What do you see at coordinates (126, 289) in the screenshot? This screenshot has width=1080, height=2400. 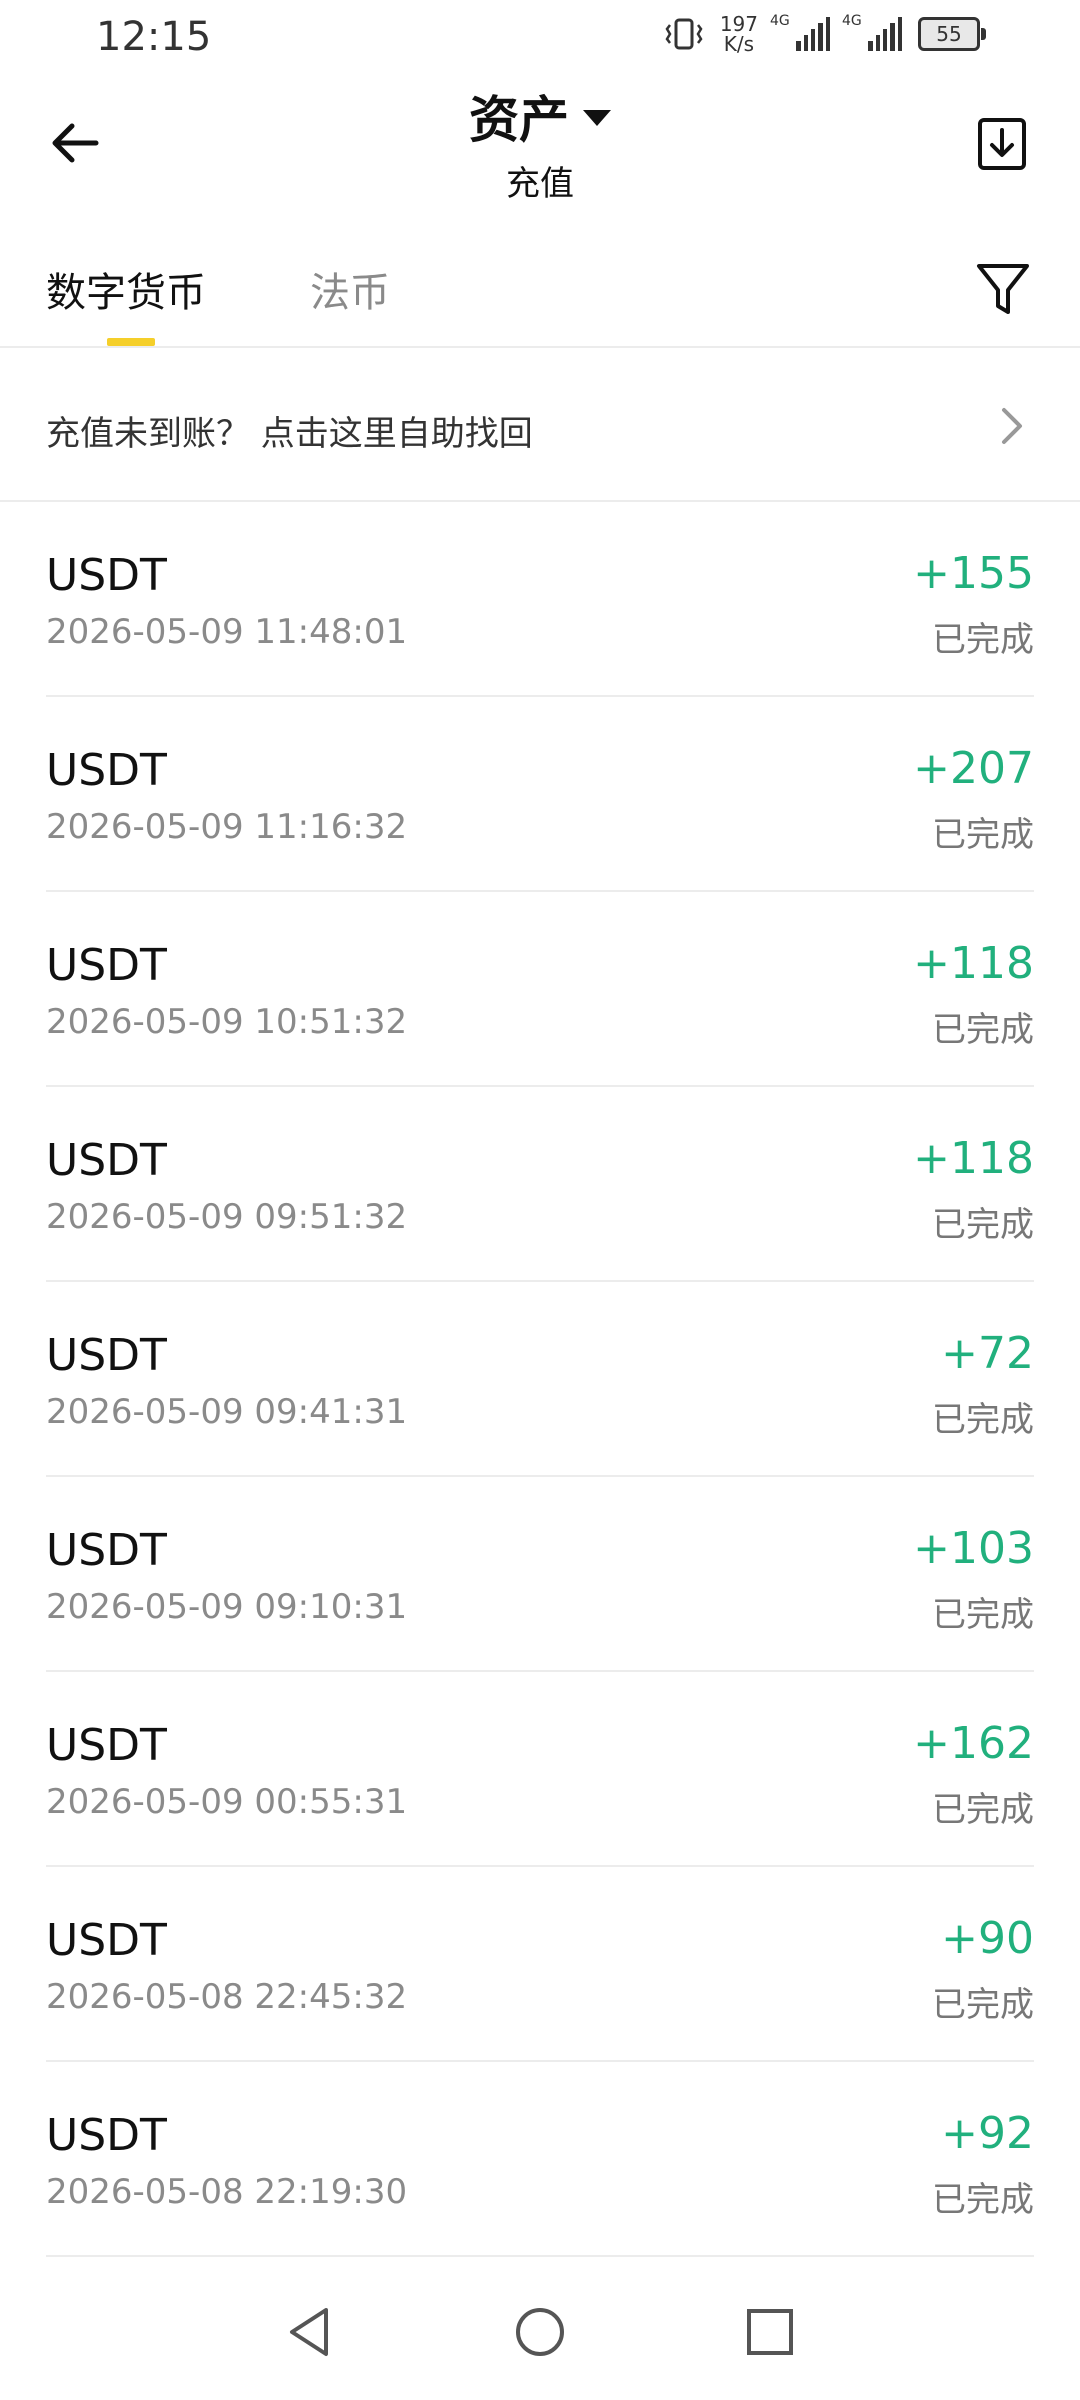 I see `tab-crypto: 数字货币` at bounding box center [126, 289].